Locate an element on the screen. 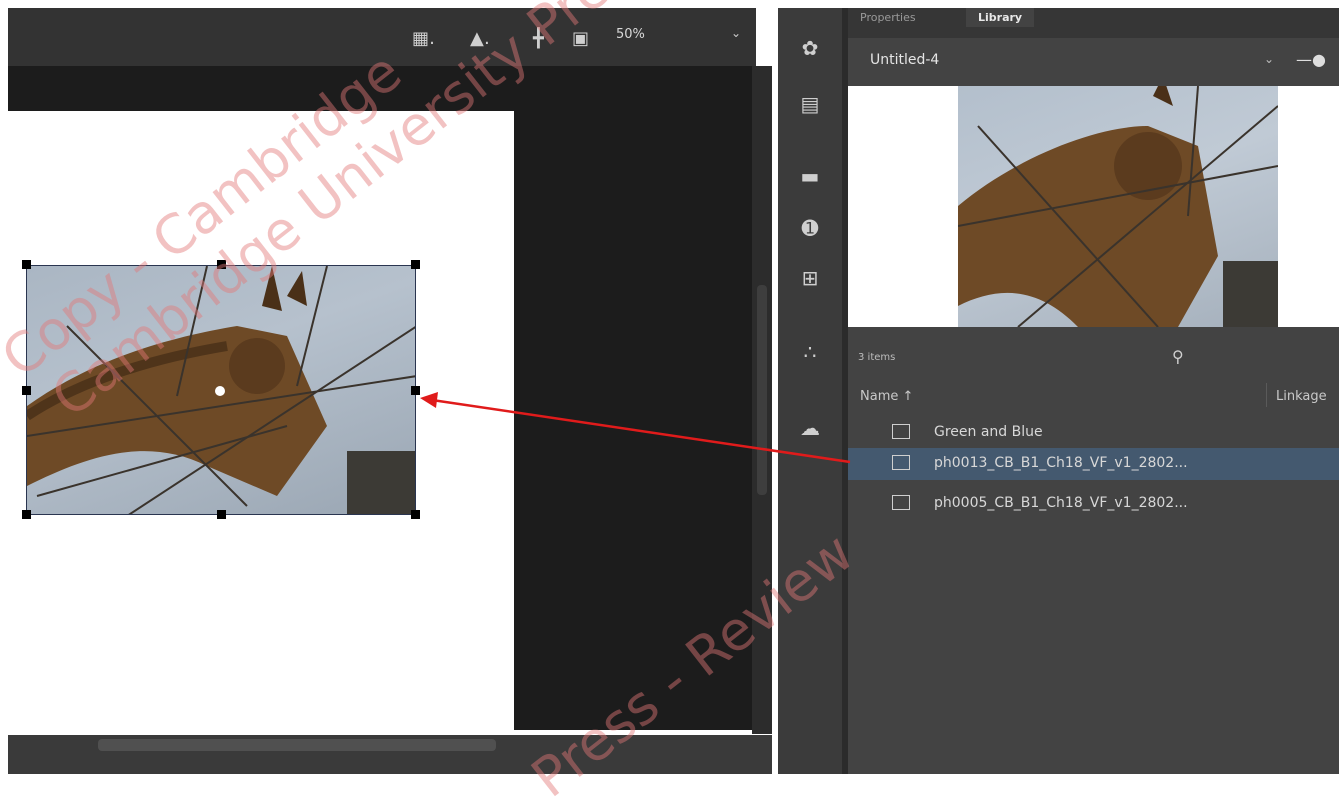 The height and width of the screenshot is (810, 1339). transform-icon: ⊞ is located at coordinates (810, 278).